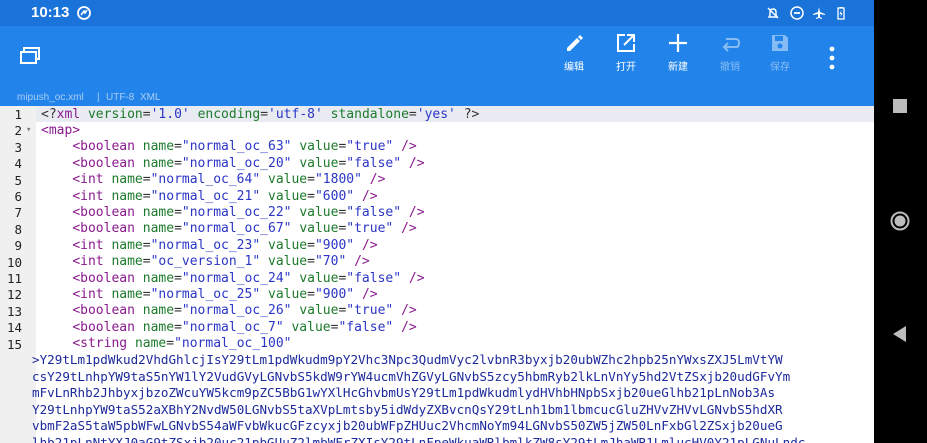  What do you see at coordinates (14, 278) in the screenshot?
I see `line-number: 11` at bounding box center [14, 278].